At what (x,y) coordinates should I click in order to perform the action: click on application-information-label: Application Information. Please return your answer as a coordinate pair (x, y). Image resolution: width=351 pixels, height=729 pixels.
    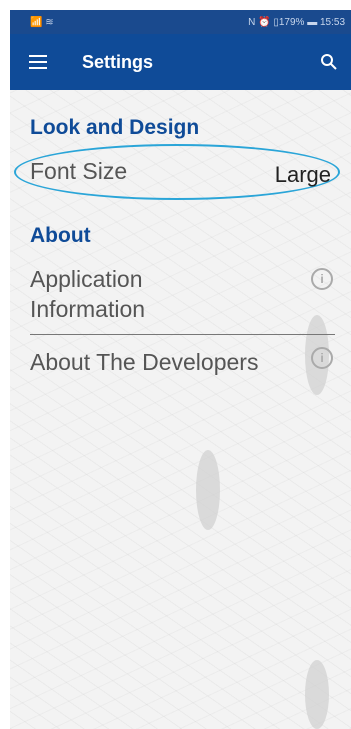
    Looking at the image, I should click on (135, 294).